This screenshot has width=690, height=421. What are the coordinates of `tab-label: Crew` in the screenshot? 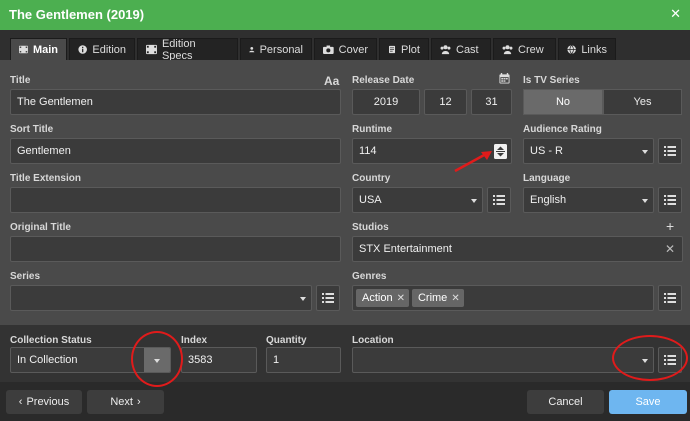 It's located at (531, 49).